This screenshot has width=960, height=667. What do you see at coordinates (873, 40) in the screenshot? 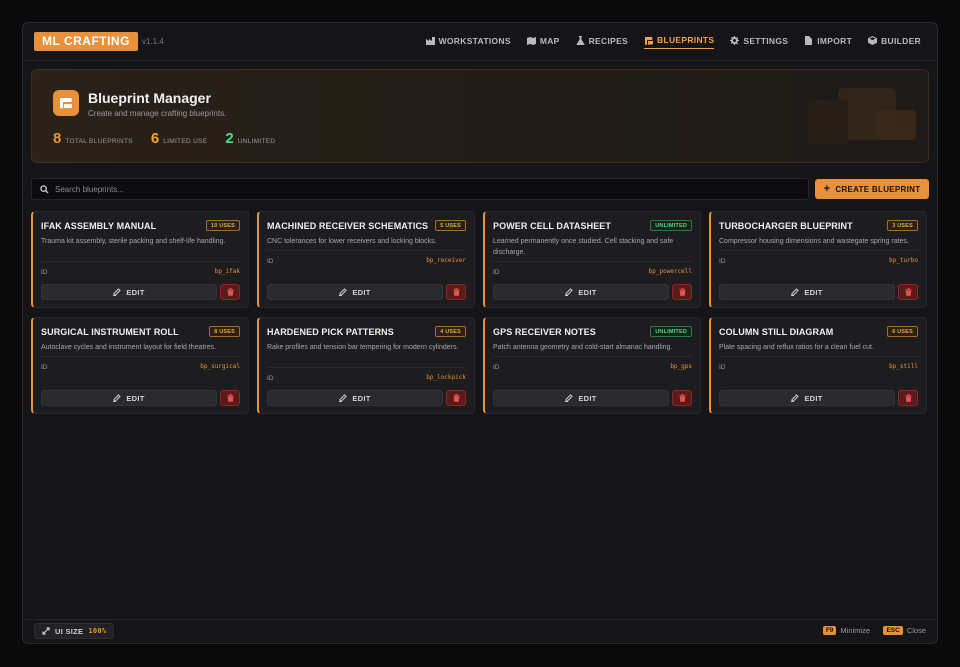
I see `cube-icon` at bounding box center [873, 40].